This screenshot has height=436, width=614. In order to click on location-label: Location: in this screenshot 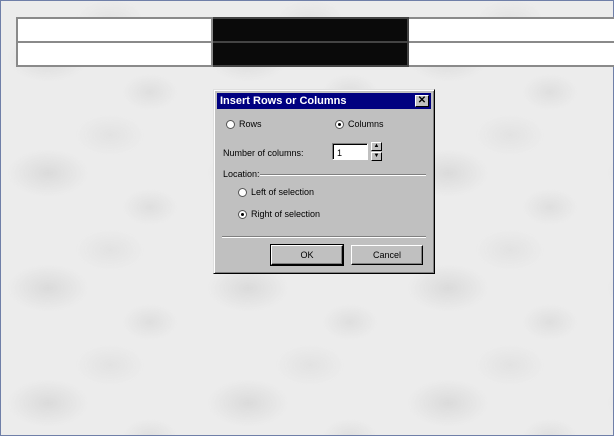, I will do `click(241, 174)`.